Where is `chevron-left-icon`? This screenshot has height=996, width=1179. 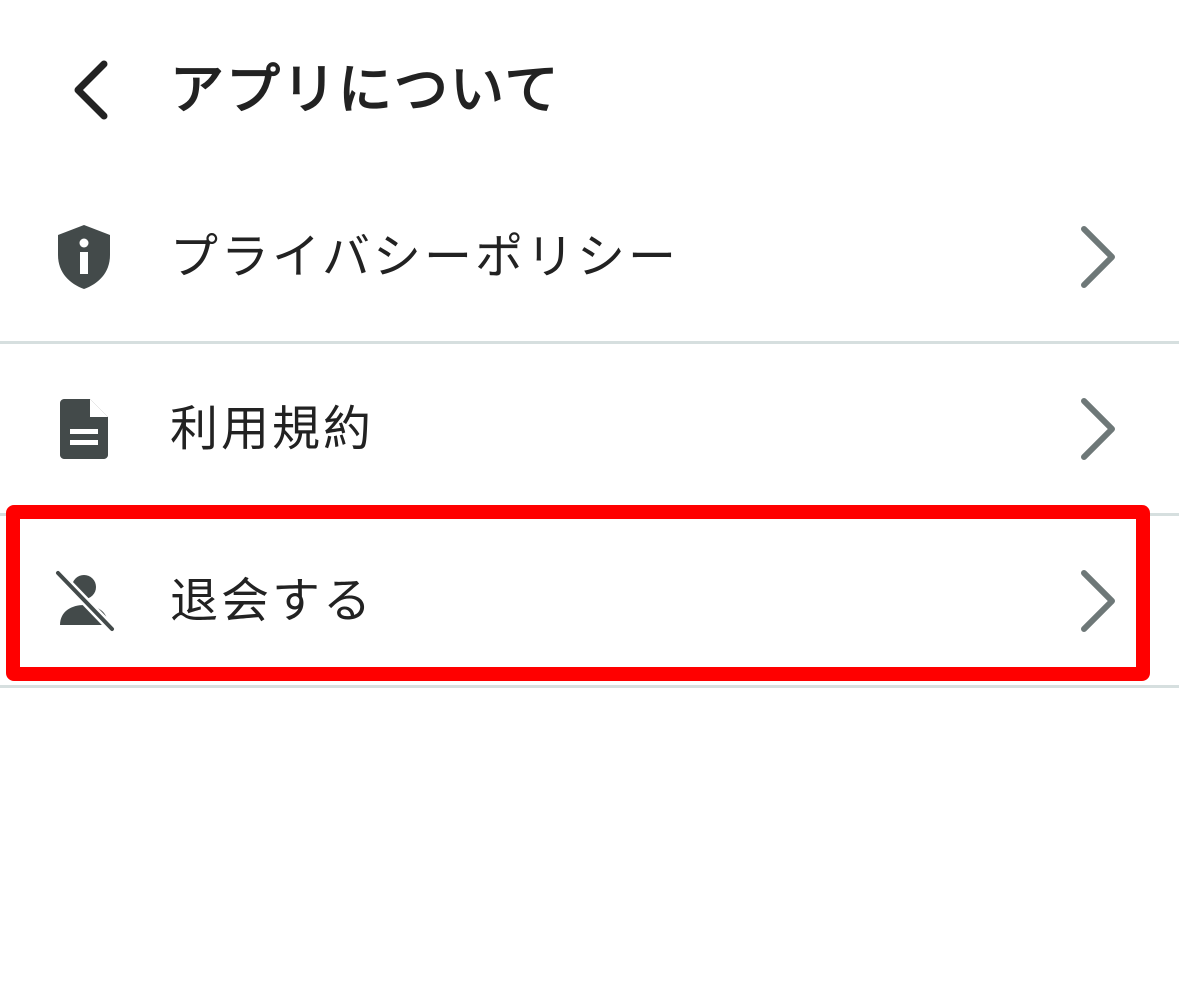 chevron-left-icon is located at coordinates (91, 90).